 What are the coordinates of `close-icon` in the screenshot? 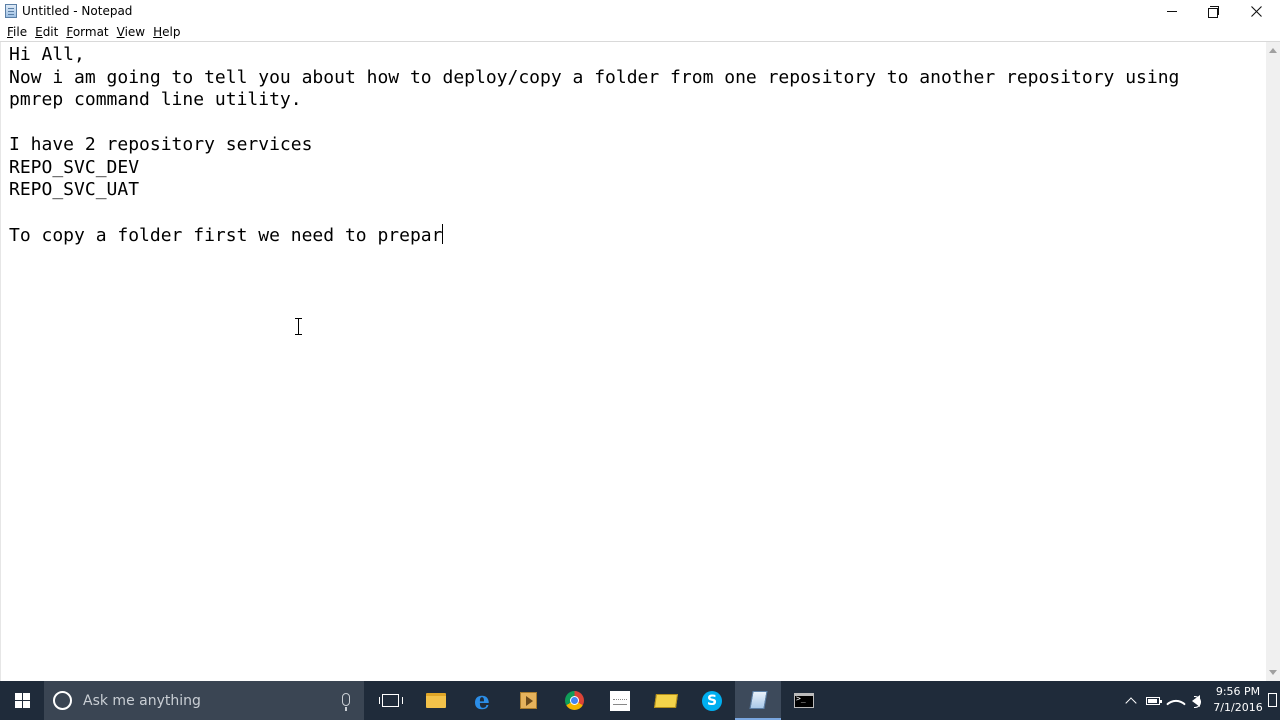 It's located at (1256, 11).